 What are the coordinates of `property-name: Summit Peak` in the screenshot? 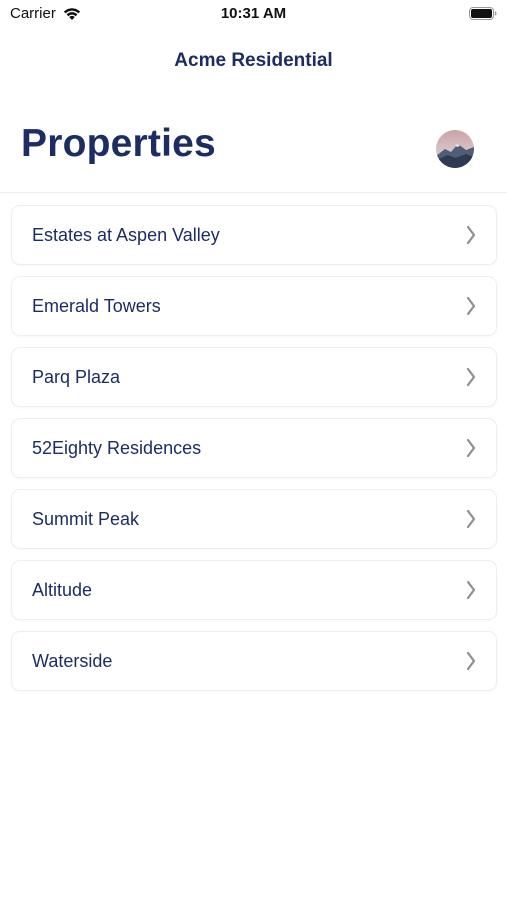 It's located at (86, 518).